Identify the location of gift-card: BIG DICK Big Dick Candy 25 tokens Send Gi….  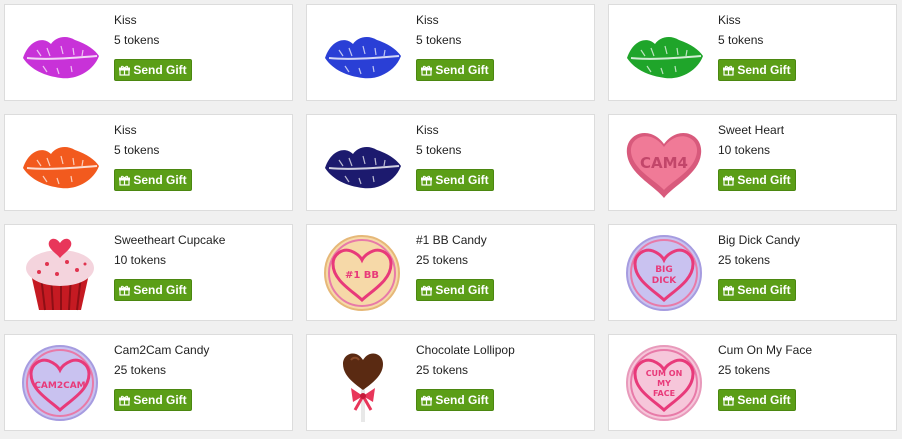
(752, 272).